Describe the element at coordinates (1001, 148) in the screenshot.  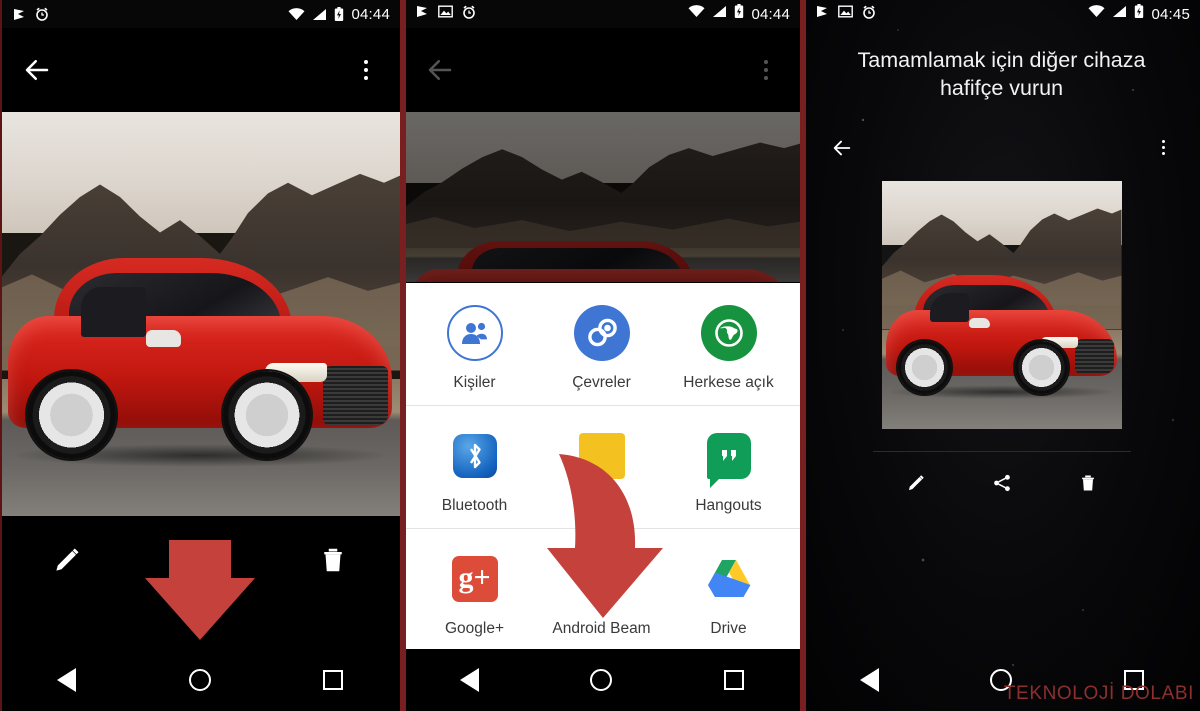
I see `beam-mini-app-bar` at that location.